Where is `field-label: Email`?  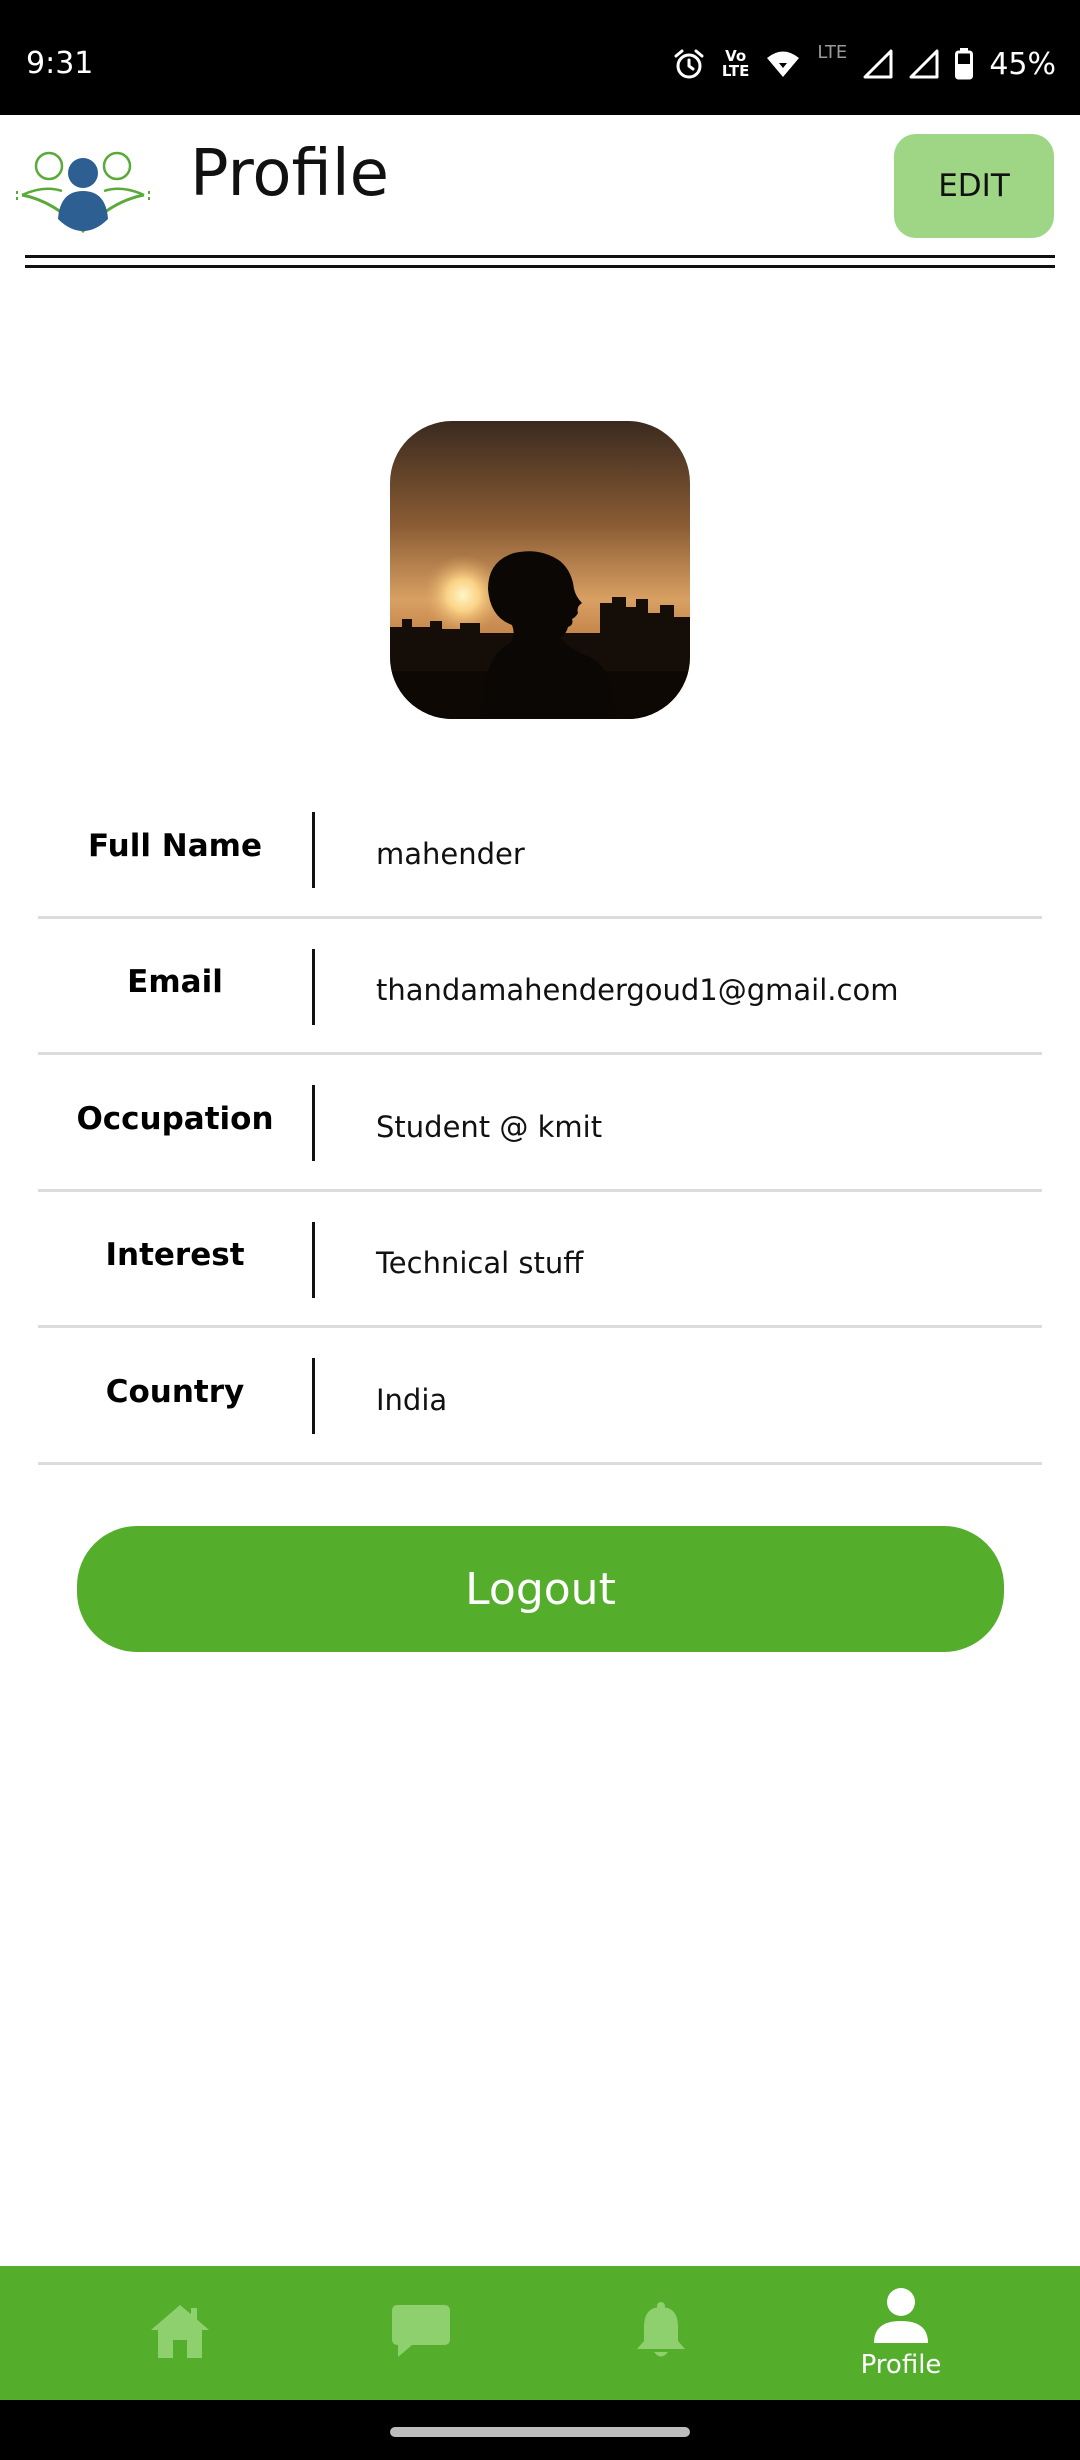
field-label: Email is located at coordinates (175, 982).